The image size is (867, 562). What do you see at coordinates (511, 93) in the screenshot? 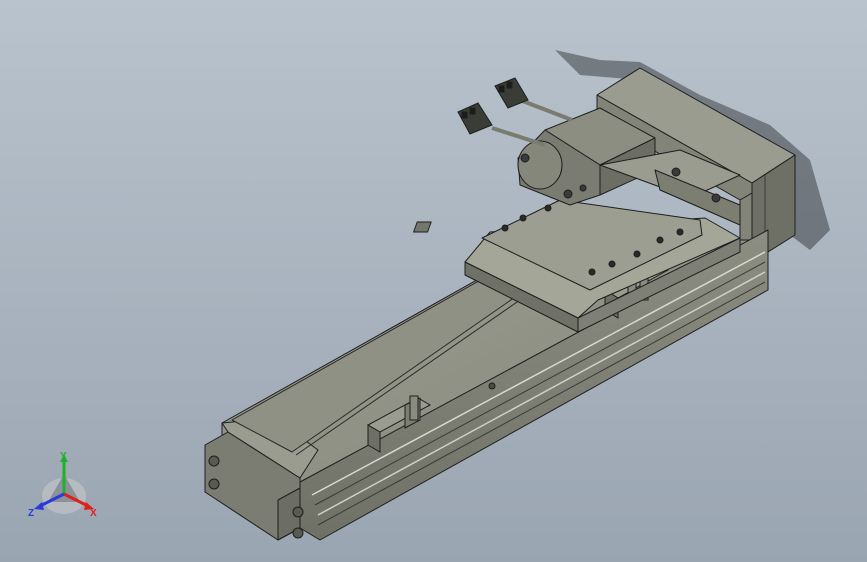
I see `connector-upper` at bounding box center [511, 93].